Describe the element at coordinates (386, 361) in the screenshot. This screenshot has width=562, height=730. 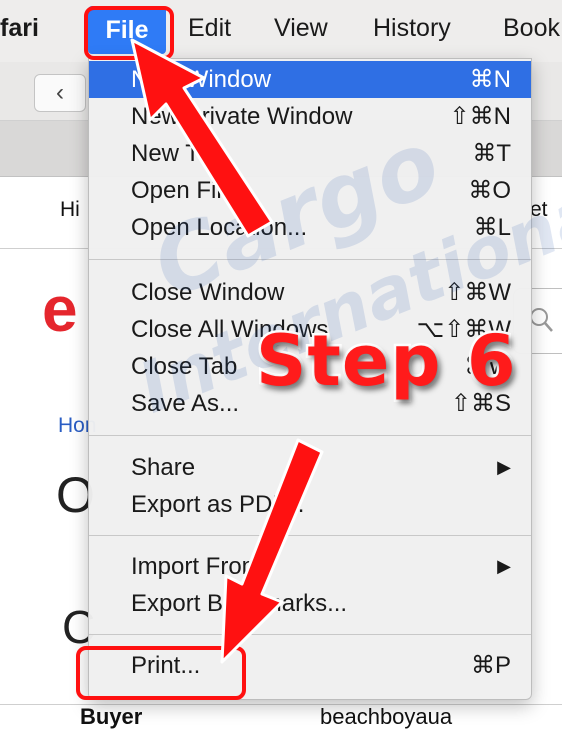
I see `step-label: Step 6` at that location.